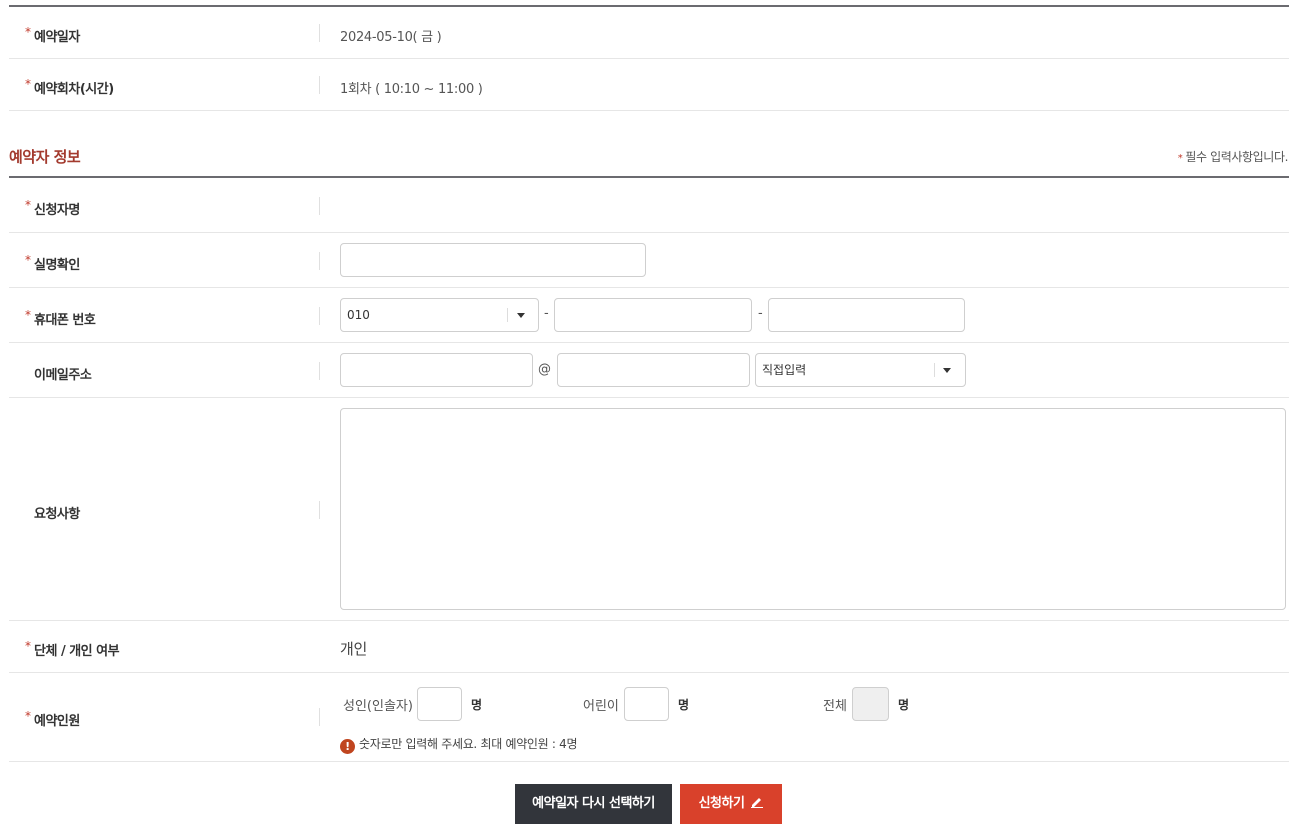 The height and width of the screenshot is (834, 1293). What do you see at coordinates (721, 803) in the screenshot?
I see `submit-label: 신청하기` at bounding box center [721, 803].